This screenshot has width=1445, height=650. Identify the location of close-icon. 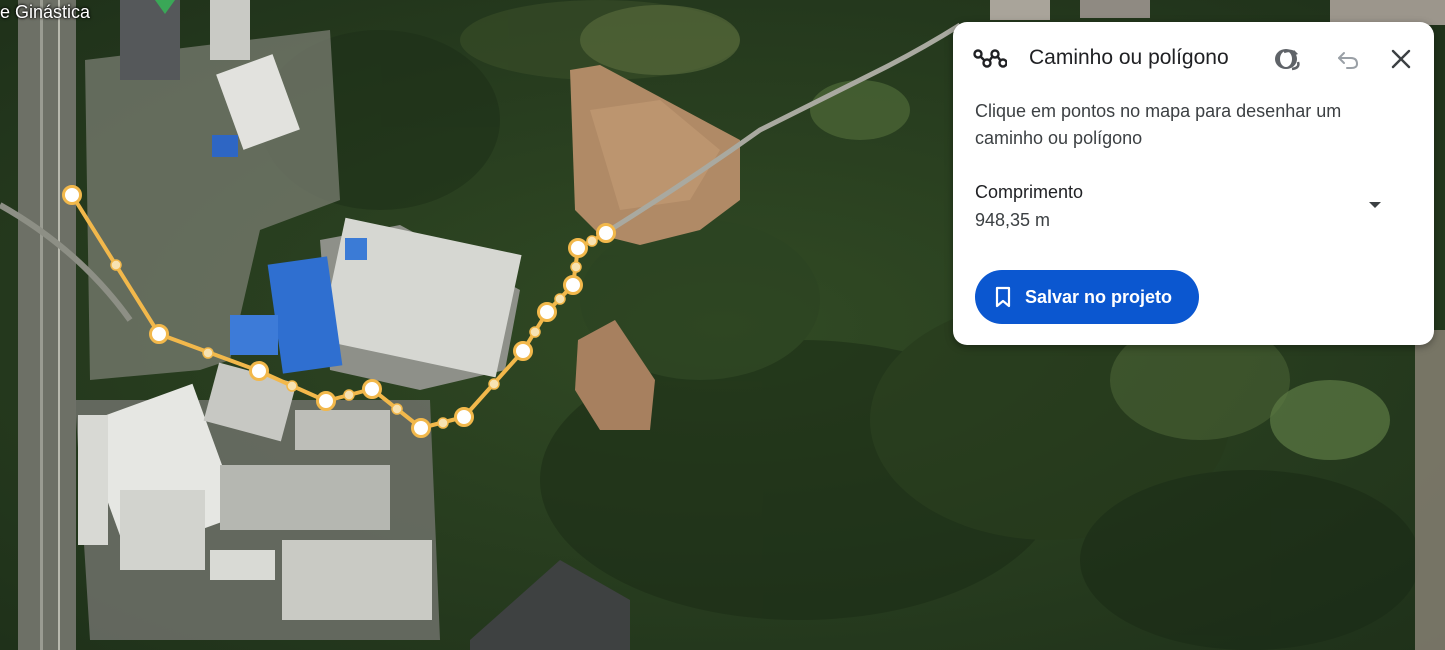
(1401, 59).